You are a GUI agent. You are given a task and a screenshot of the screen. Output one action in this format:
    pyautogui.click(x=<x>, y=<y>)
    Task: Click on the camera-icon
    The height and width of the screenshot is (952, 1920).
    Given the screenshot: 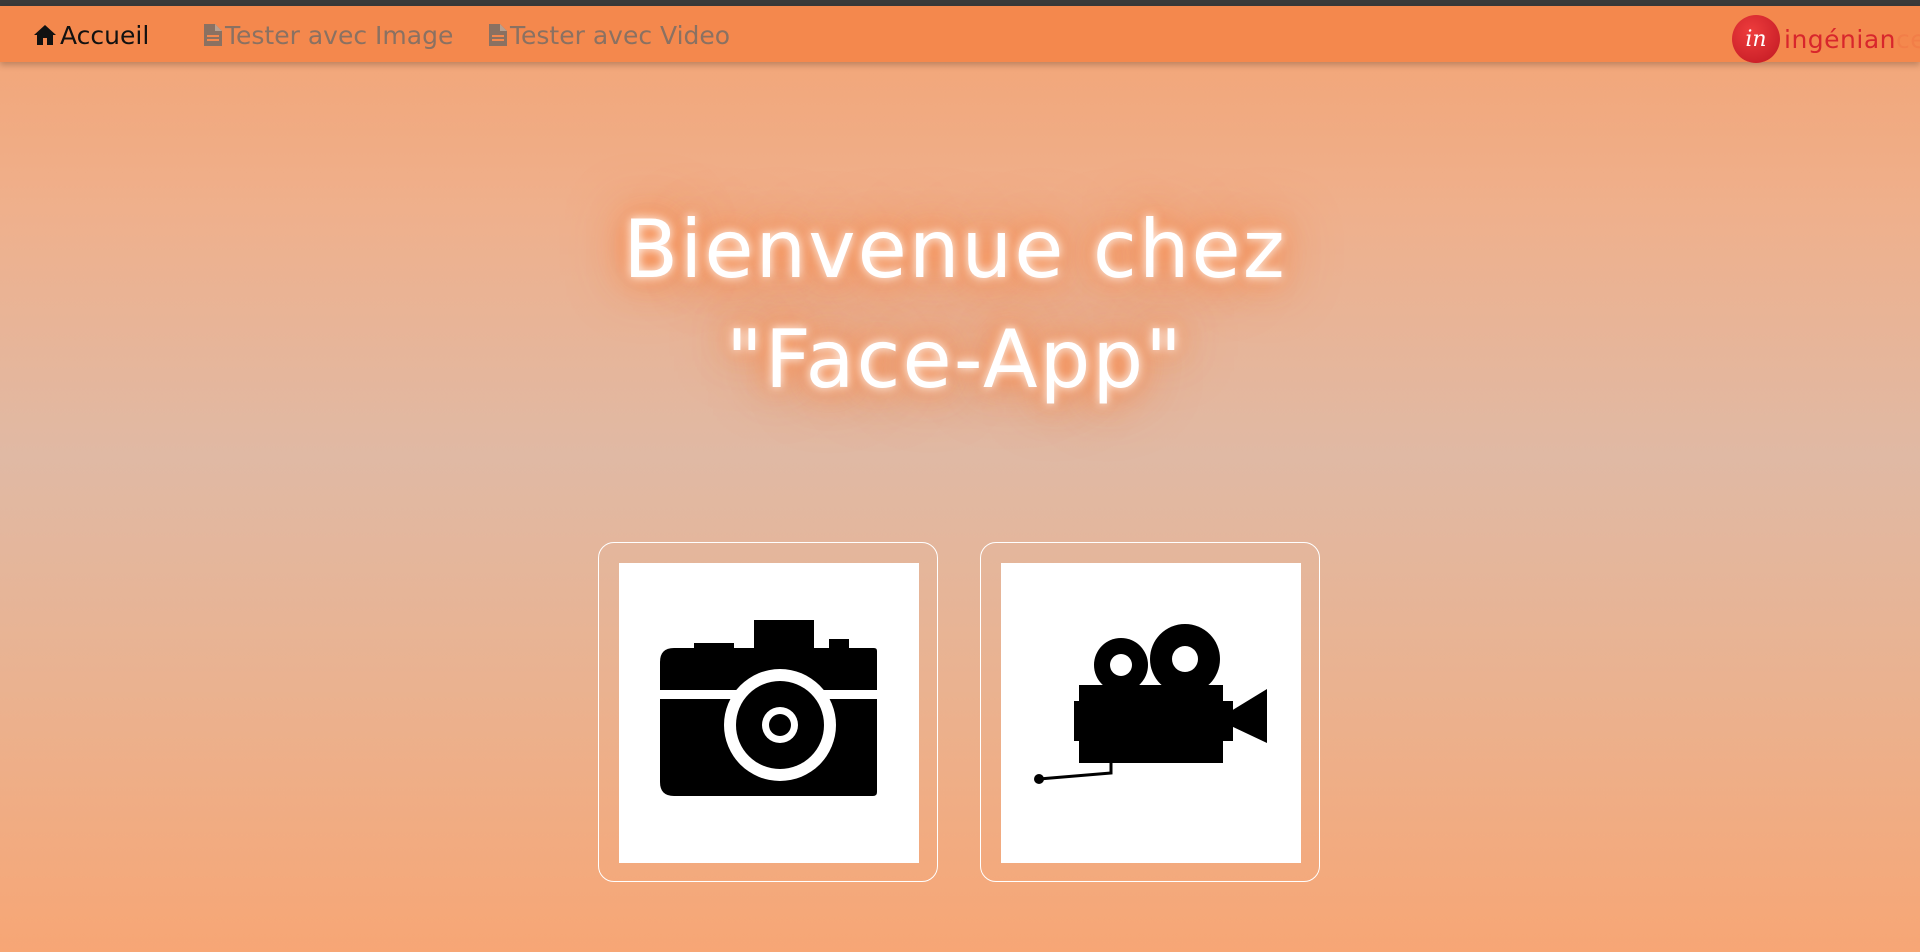 What is the action you would take?
    pyautogui.click(x=768, y=708)
    